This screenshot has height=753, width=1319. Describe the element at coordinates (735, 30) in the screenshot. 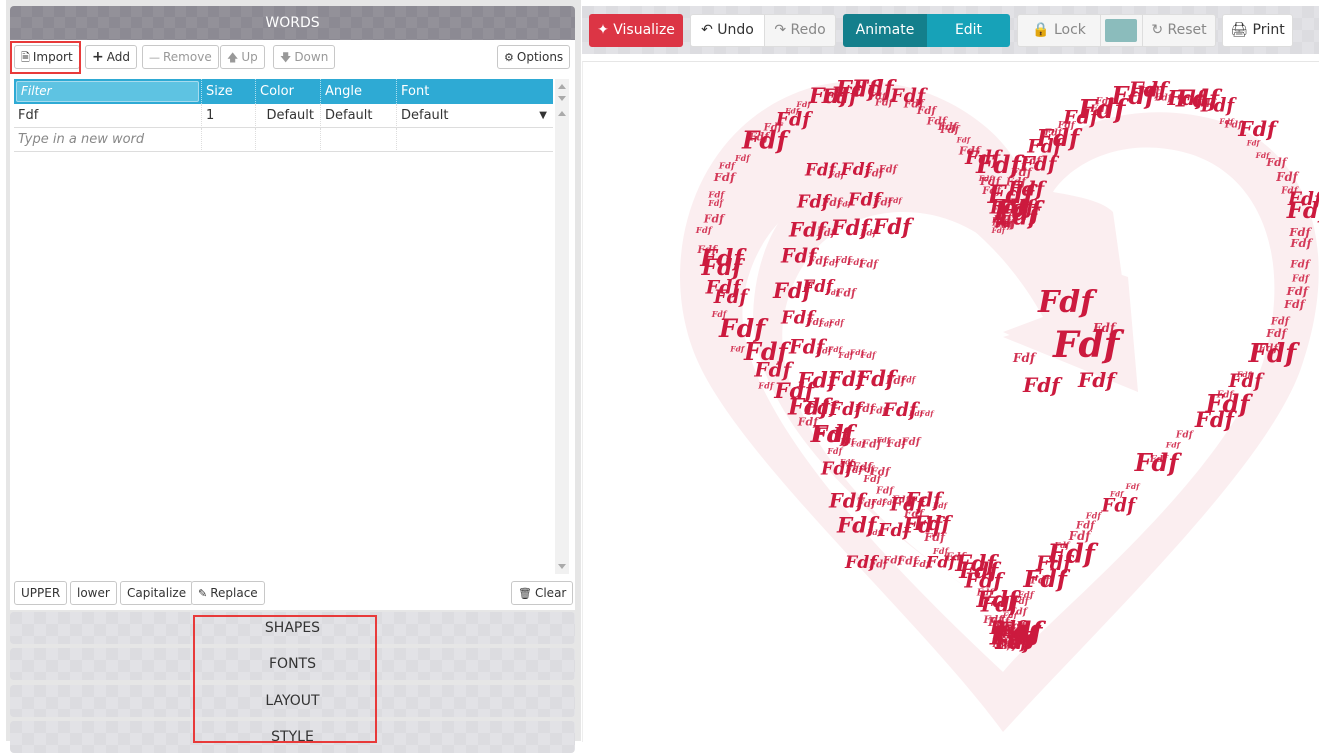

I see `undo-label: Undo` at that location.